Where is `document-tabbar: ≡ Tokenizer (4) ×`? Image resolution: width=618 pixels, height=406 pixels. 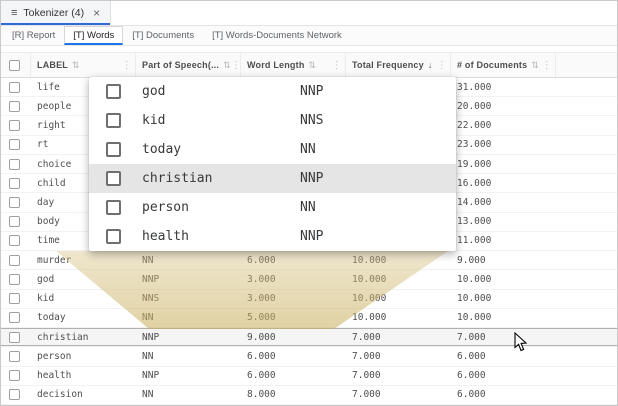
document-tabbar: ≡ Tokenizer (4) × is located at coordinates (309, 13).